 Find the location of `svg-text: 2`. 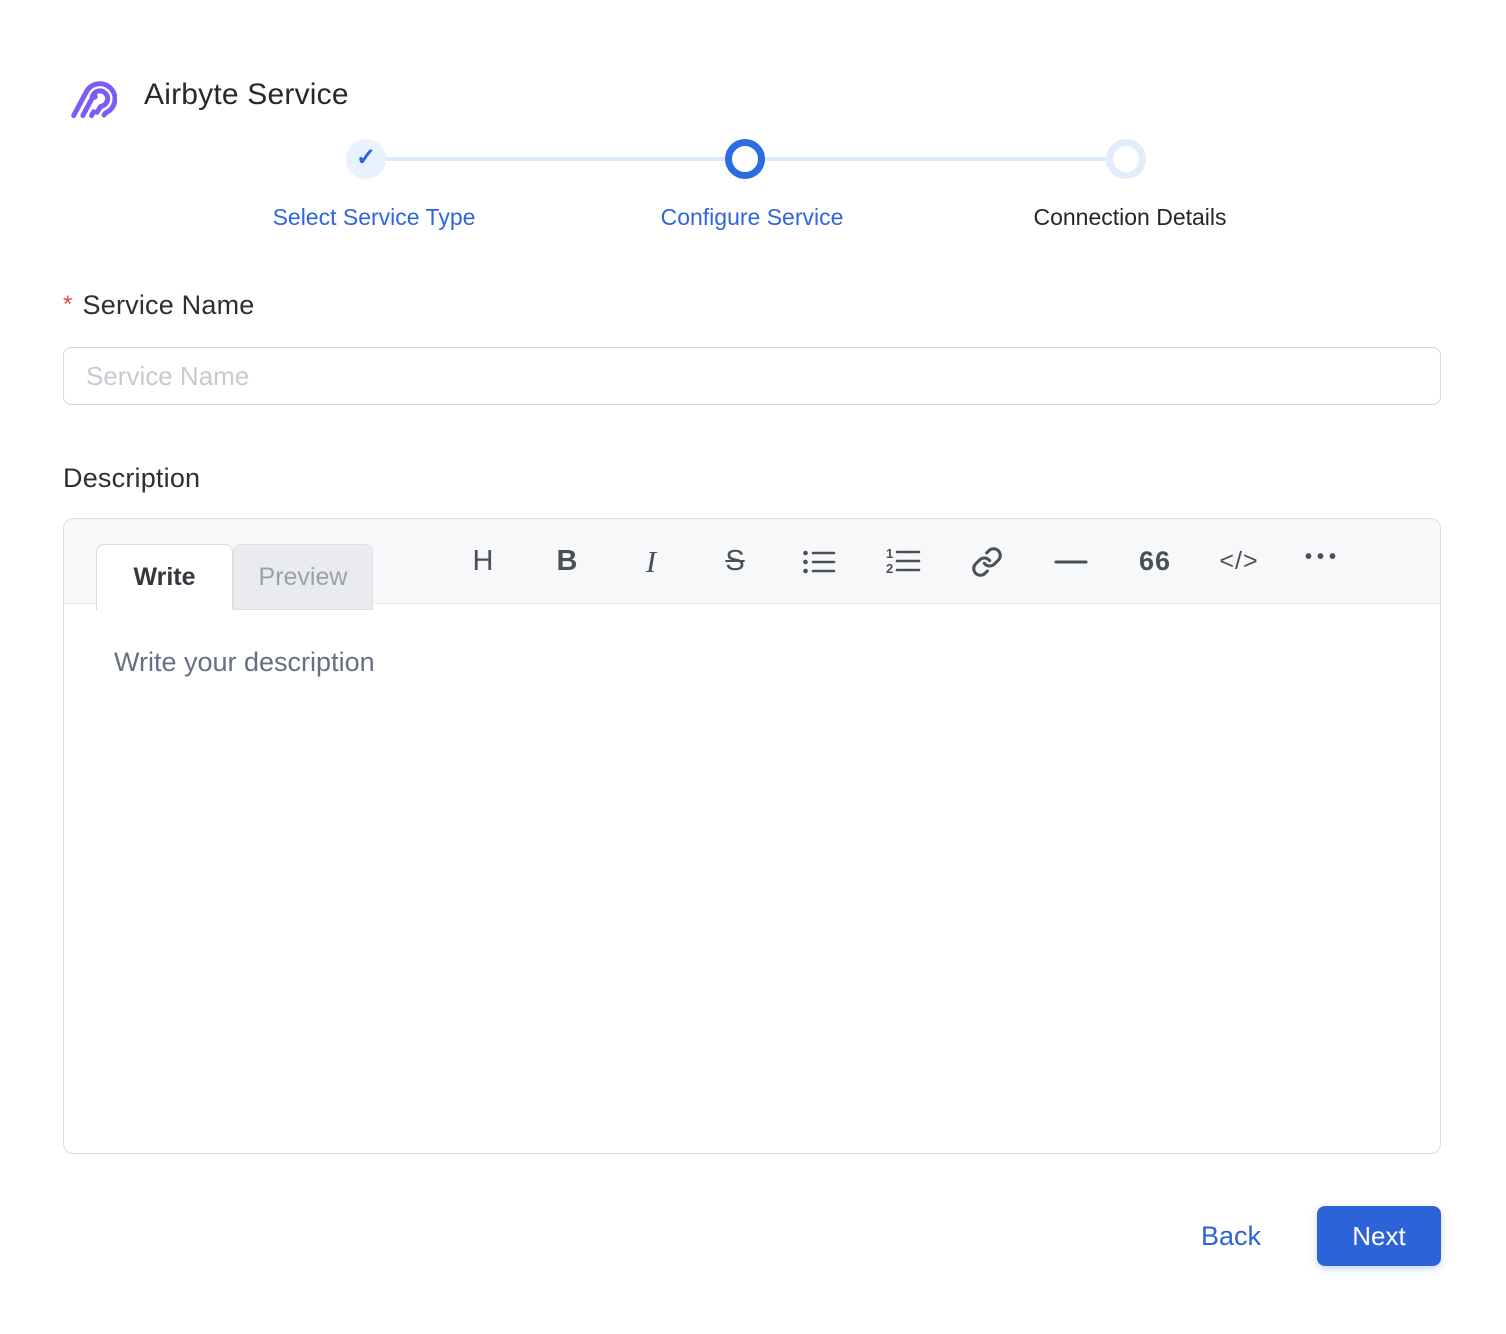

svg-text: 2 is located at coordinates (889, 568).